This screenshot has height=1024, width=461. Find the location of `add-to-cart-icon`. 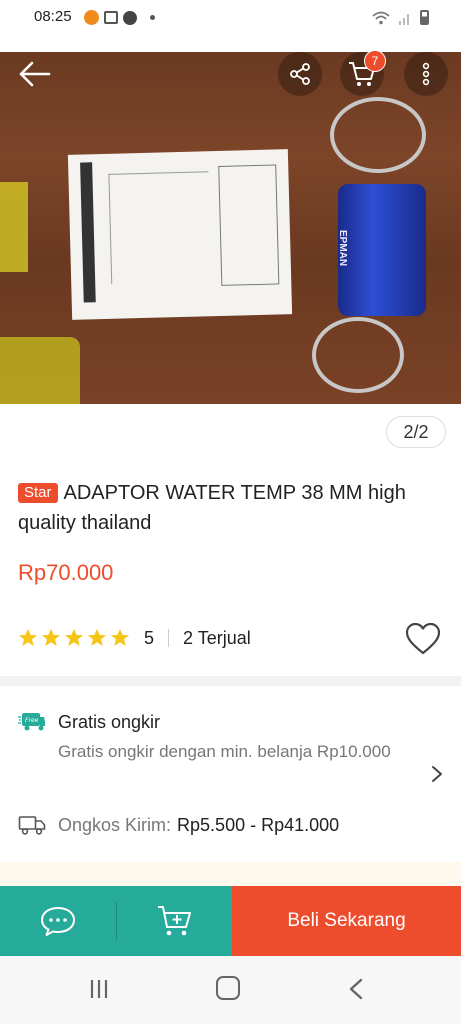

add-to-cart-icon is located at coordinates (174, 921).